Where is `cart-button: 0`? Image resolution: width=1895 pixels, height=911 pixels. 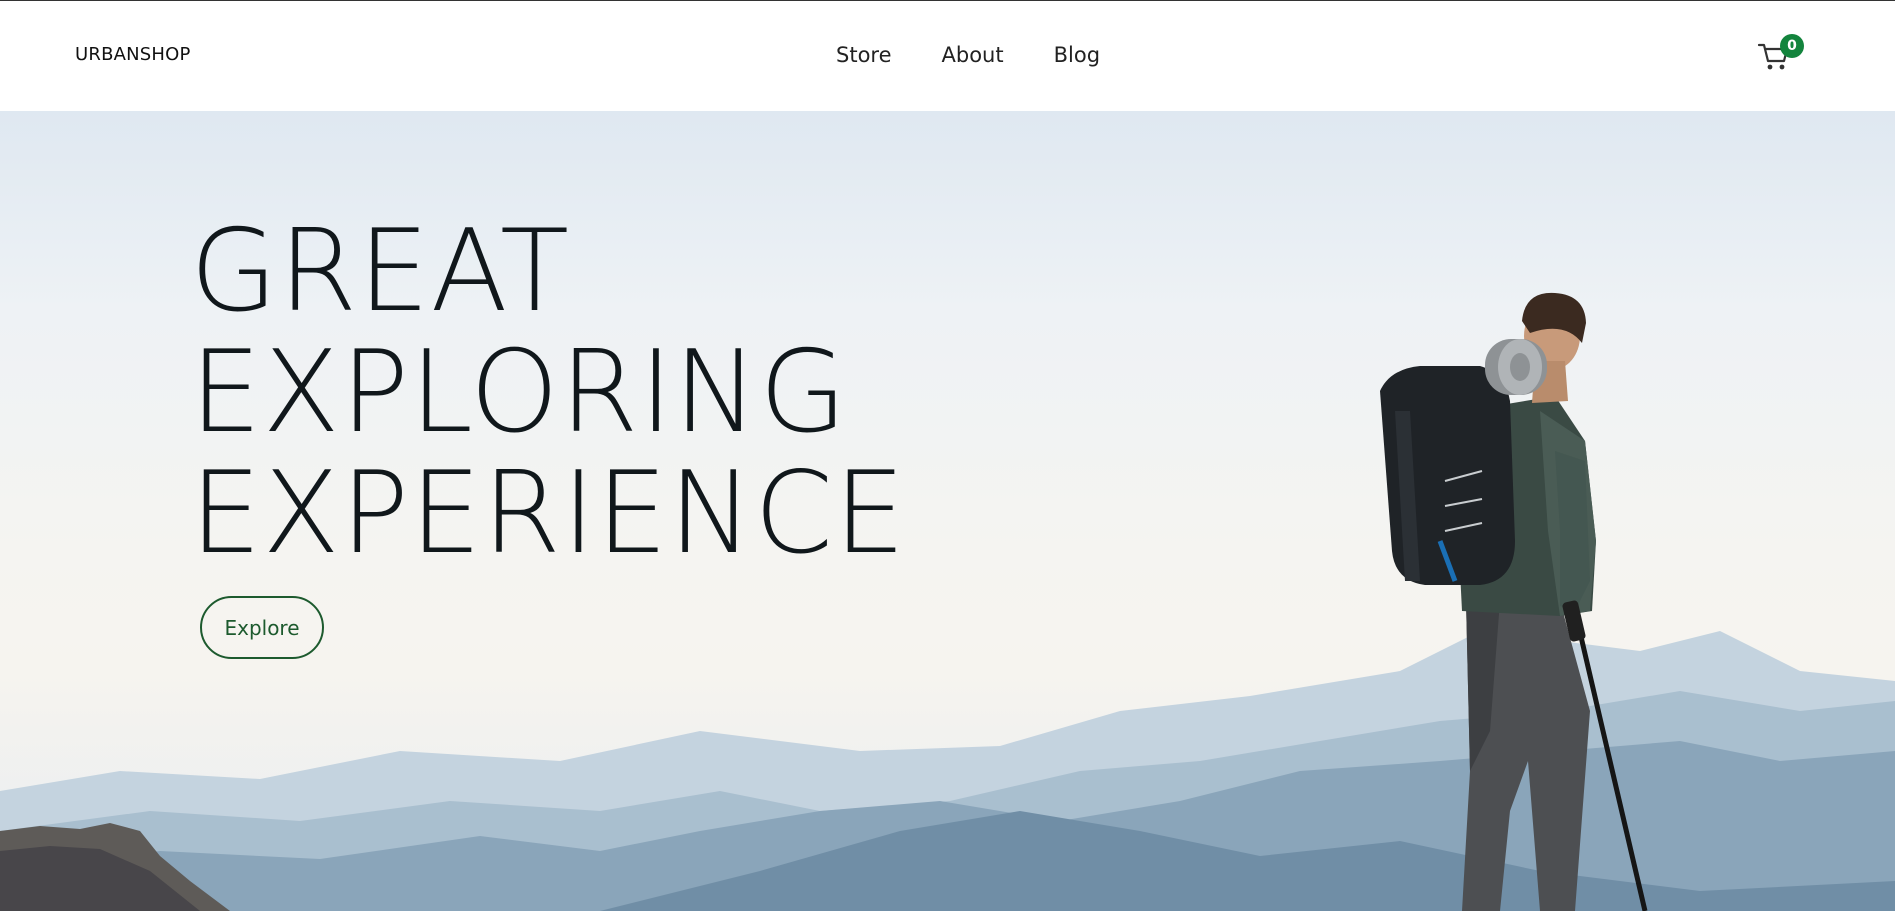 cart-button: 0 is located at coordinates (1780, 55).